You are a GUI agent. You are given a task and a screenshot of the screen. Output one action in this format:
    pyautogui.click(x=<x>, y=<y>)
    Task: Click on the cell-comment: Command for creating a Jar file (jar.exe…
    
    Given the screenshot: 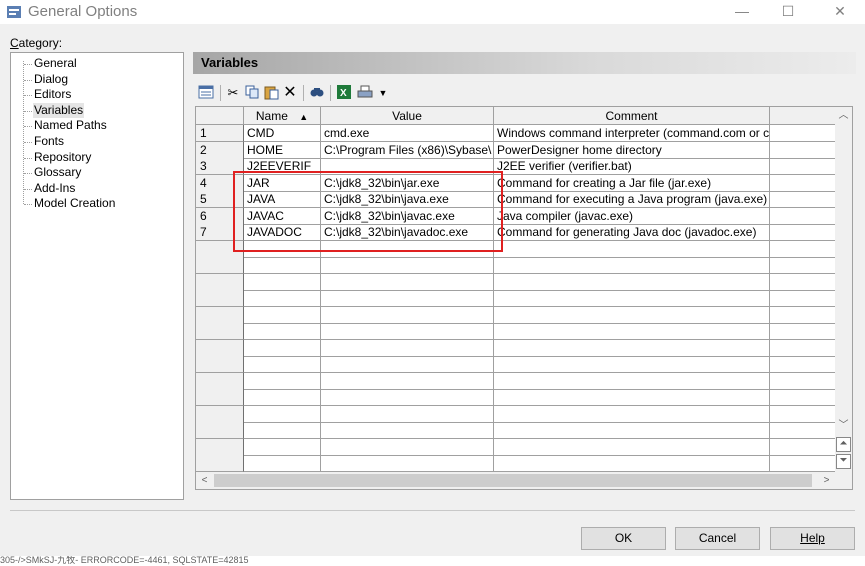 What is the action you would take?
    pyautogui.click(x=632, y=183)
    